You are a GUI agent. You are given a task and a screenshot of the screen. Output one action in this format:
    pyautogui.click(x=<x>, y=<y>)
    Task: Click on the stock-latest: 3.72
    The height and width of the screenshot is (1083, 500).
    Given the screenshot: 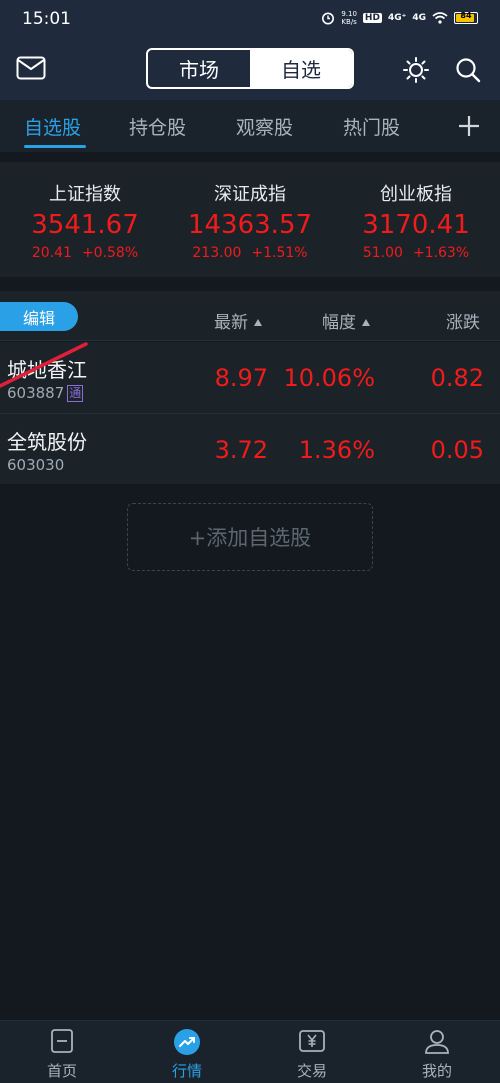 What is the action you would take?
    pyautogui.click(x=241, y=450)
    